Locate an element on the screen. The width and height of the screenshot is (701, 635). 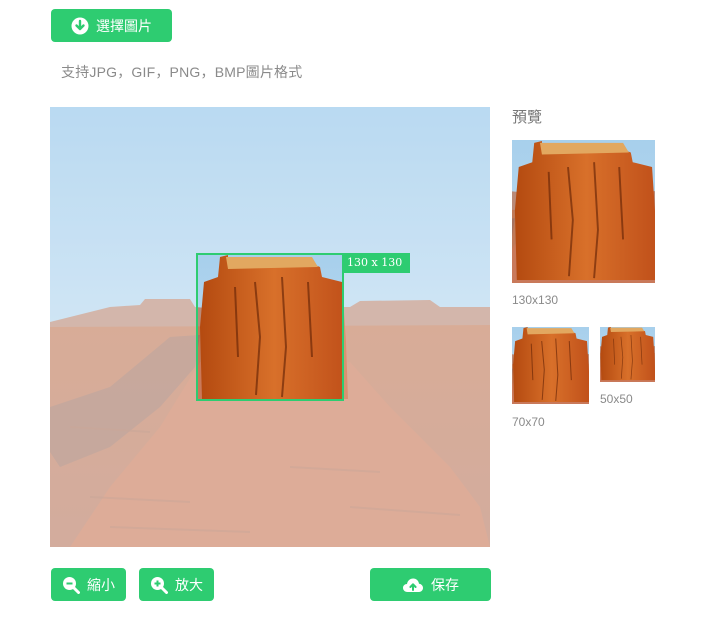
download-circle-icon is located at coordinates (80, 26).